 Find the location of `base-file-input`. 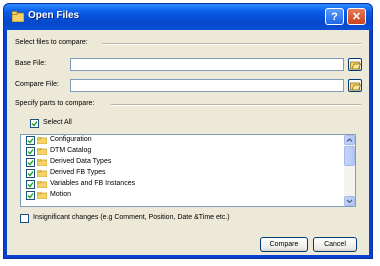

base-file-input is located at coordinates (207, 64).